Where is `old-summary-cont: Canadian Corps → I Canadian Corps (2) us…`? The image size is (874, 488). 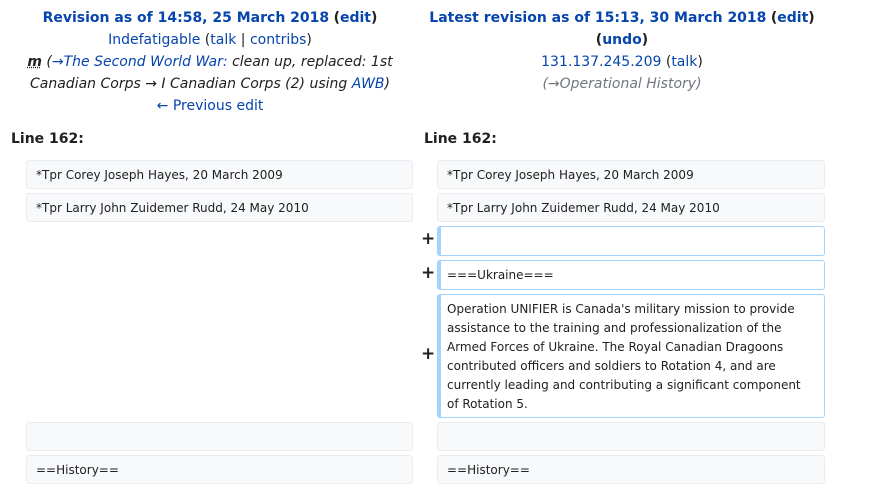 old-summary-cont: Canadian Corps → I Canadian Corps (2) us… is located at coordinates (210, 84).